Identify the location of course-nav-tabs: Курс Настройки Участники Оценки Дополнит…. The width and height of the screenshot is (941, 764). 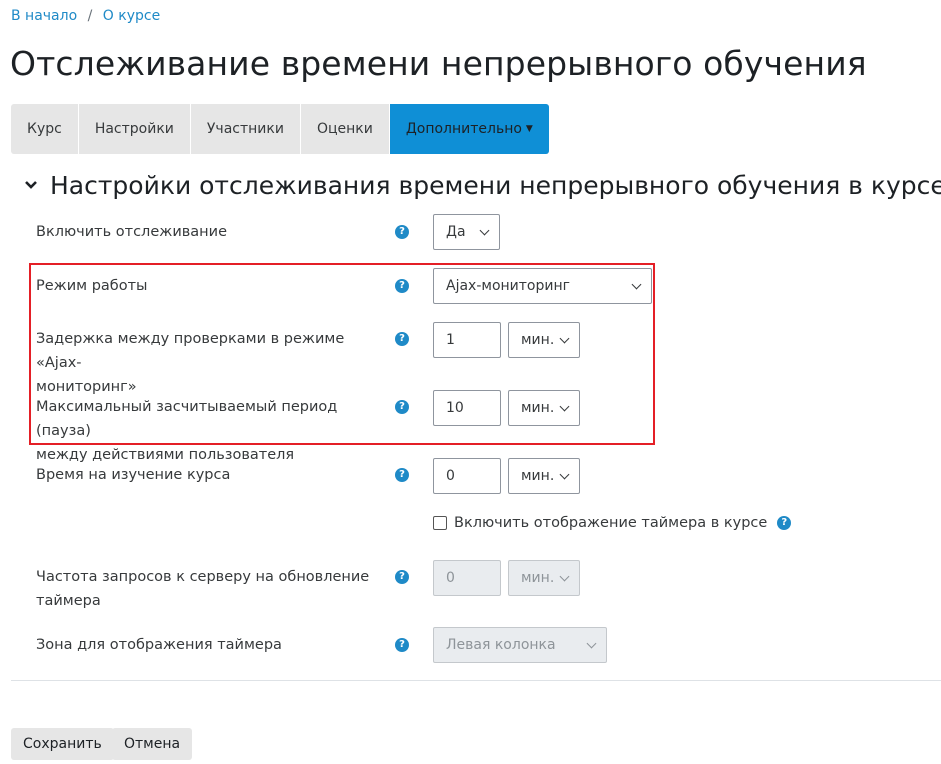
(280, 129).